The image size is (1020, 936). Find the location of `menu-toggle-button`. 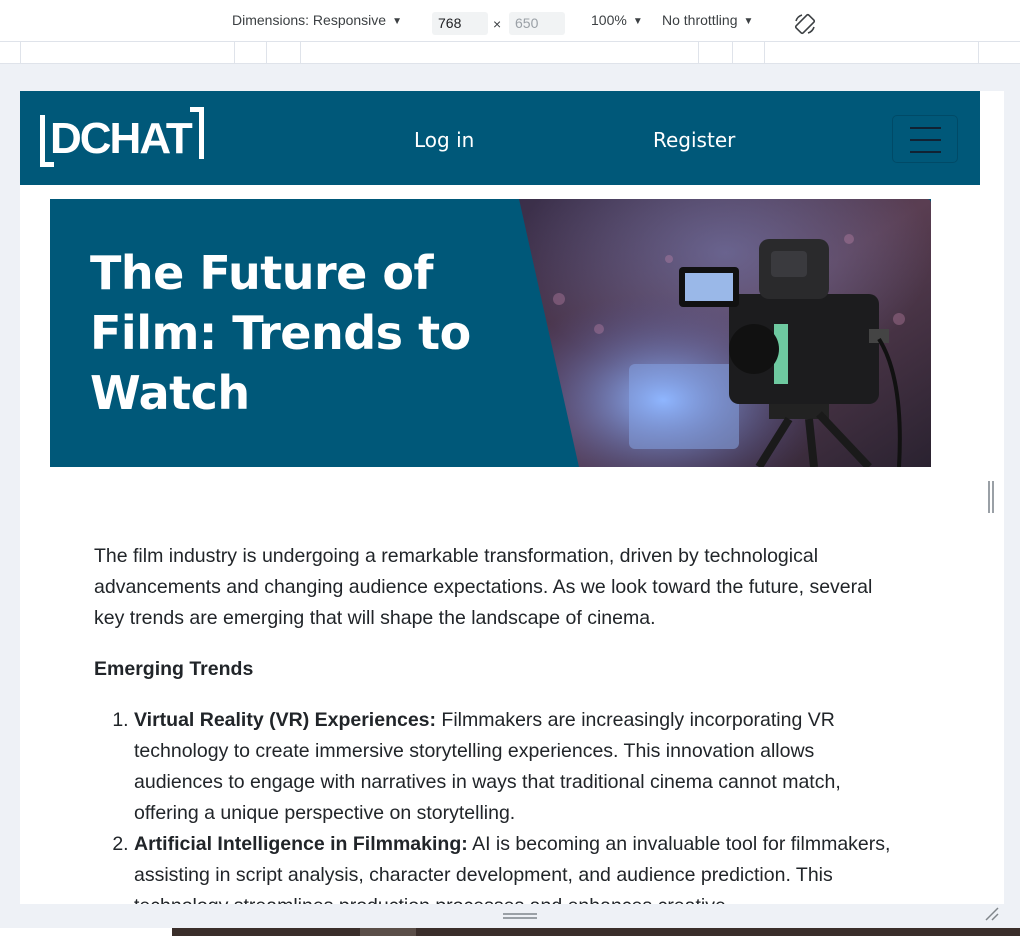

menu-toggle-button is located at coordinates (925, 139).